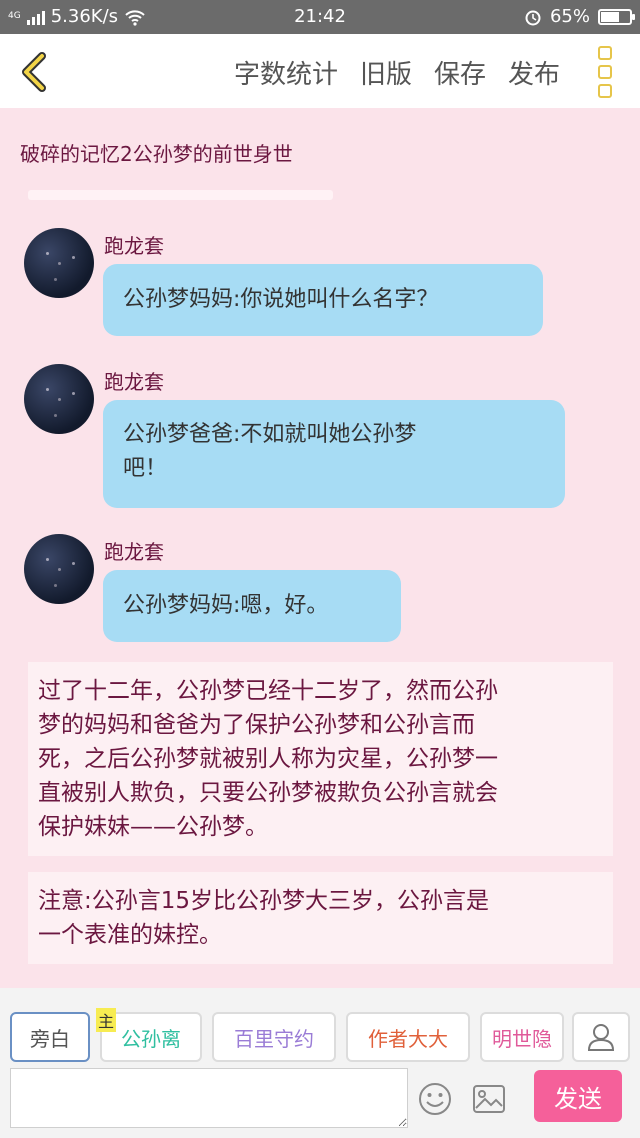 This screenshot has height=1138, width=640. What do you see at coordinates (534, 72) in the screenshot?
I see `publish-button: 发布` at bounding box center [534, 72].